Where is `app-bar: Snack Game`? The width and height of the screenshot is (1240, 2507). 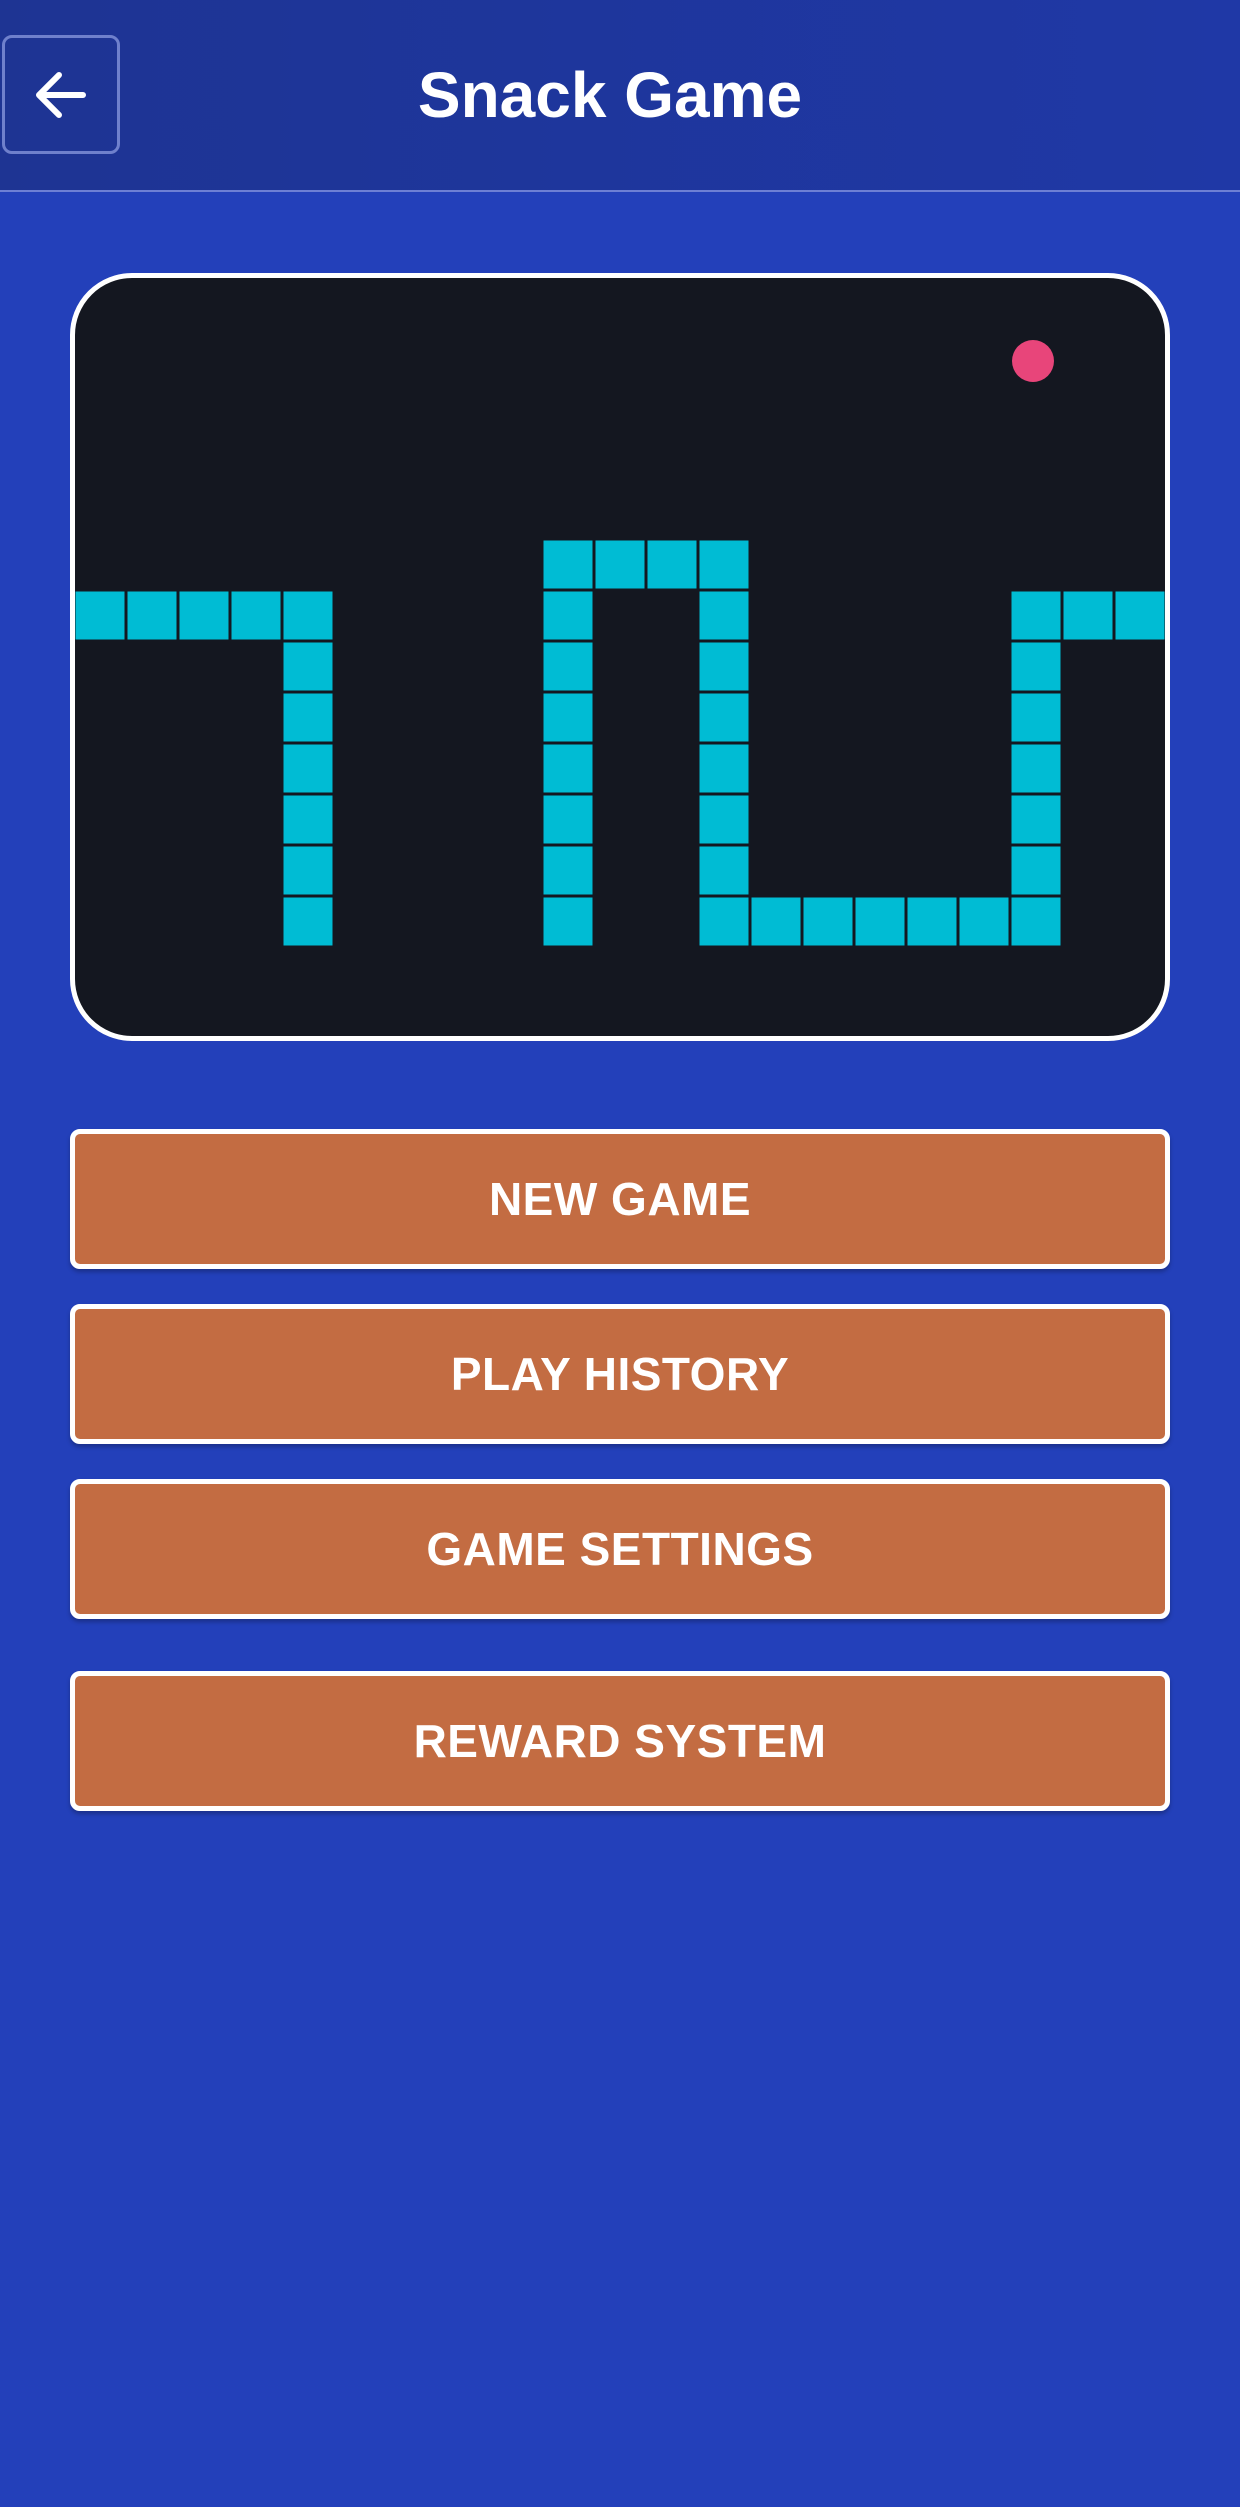
app-bar: Snack Game is located at coordinates (620, 96).